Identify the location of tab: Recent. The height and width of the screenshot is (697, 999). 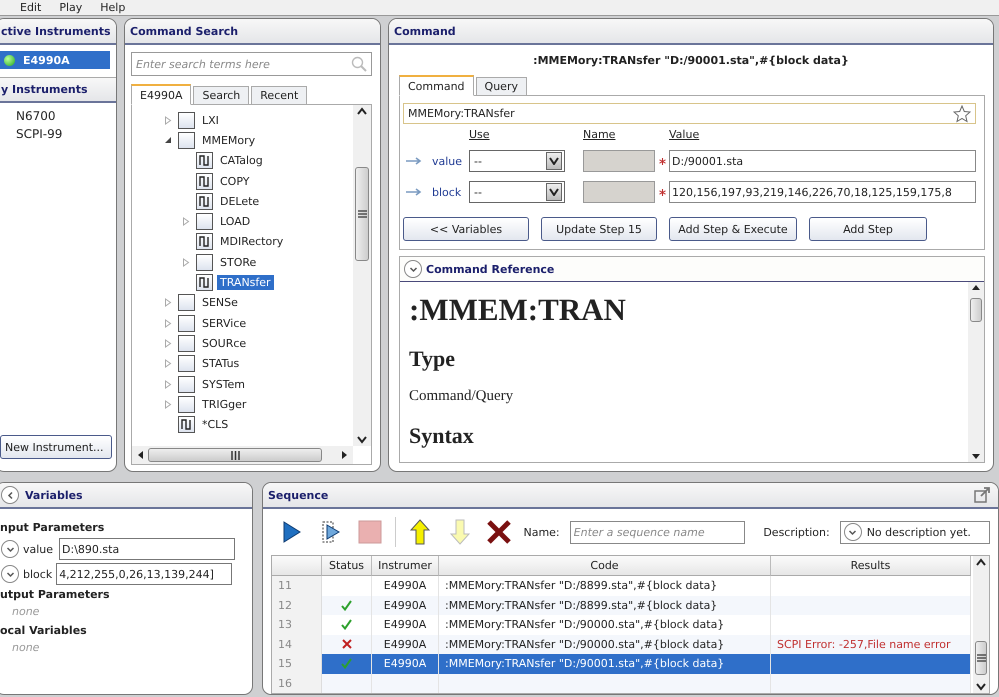
(279, 95).